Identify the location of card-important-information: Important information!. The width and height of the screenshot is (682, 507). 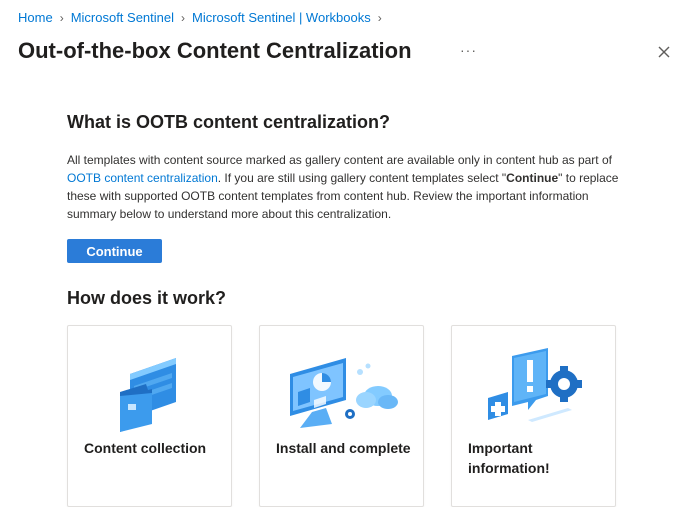
(533, 416).